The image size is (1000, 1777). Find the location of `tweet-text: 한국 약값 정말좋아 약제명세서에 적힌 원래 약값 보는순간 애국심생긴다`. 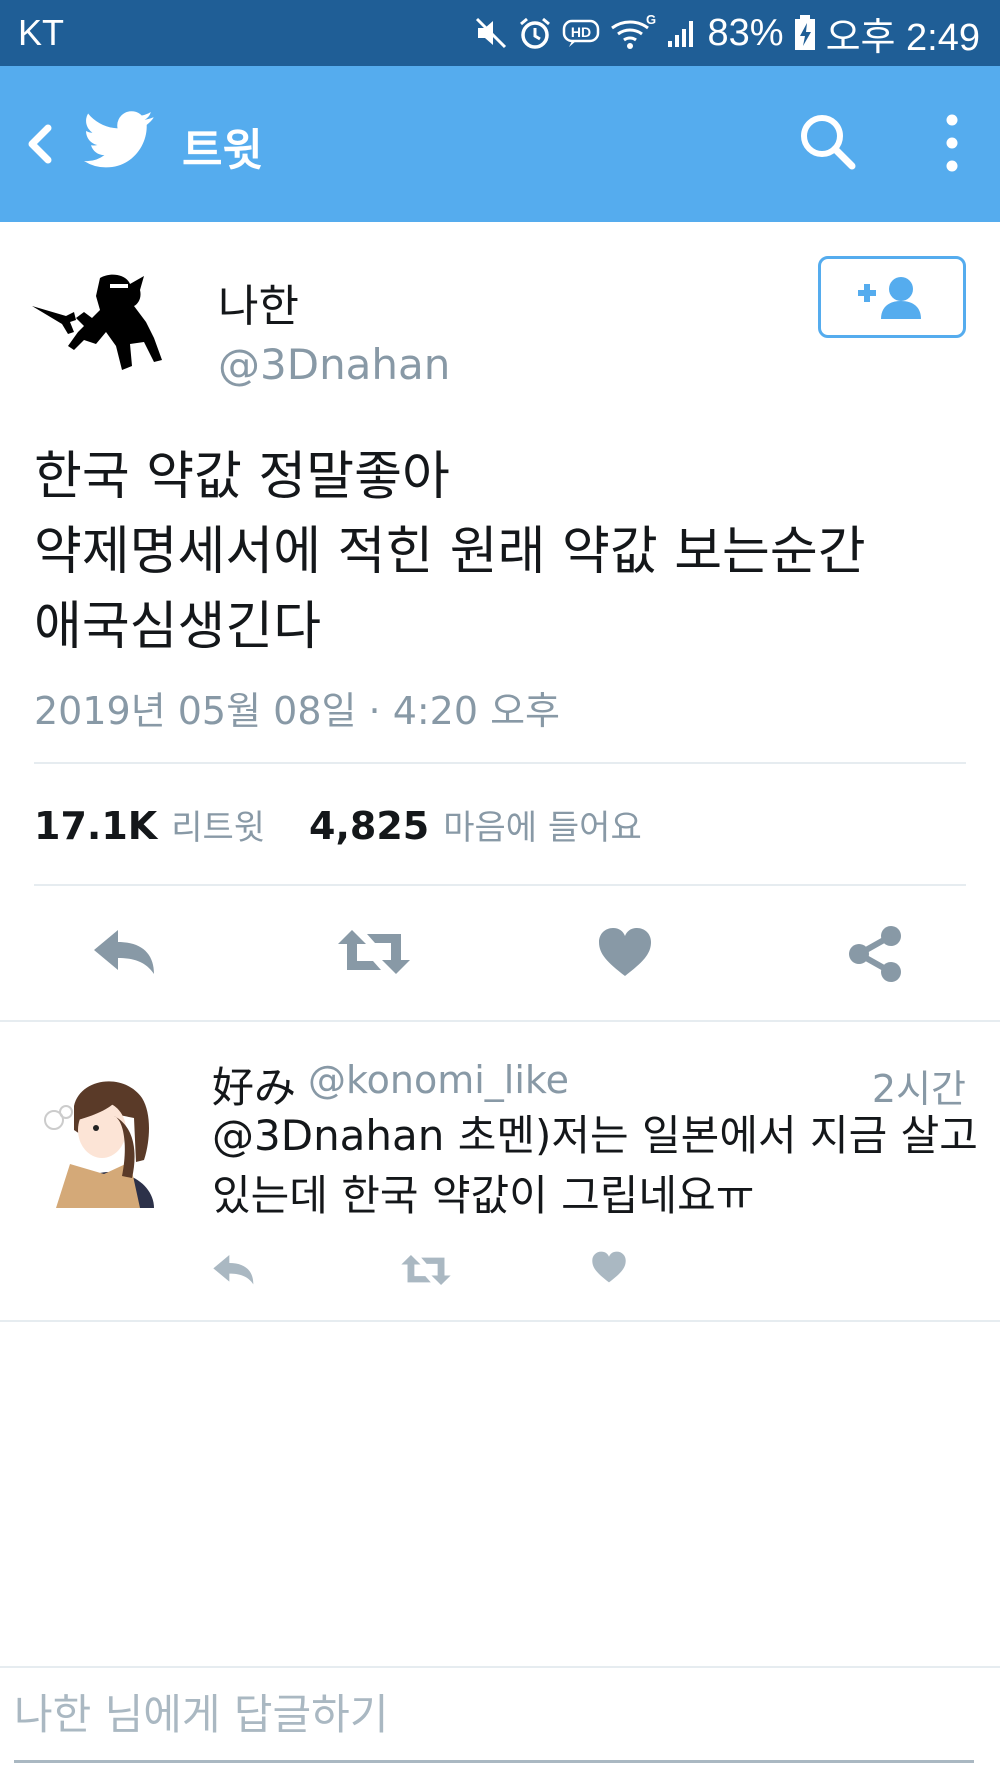

tweet-text: 한국 약값 정말좋아 약제명세서에 적힌 원래 약값 보는순간 애국심생긴다 is located at coordinates (504, 552).